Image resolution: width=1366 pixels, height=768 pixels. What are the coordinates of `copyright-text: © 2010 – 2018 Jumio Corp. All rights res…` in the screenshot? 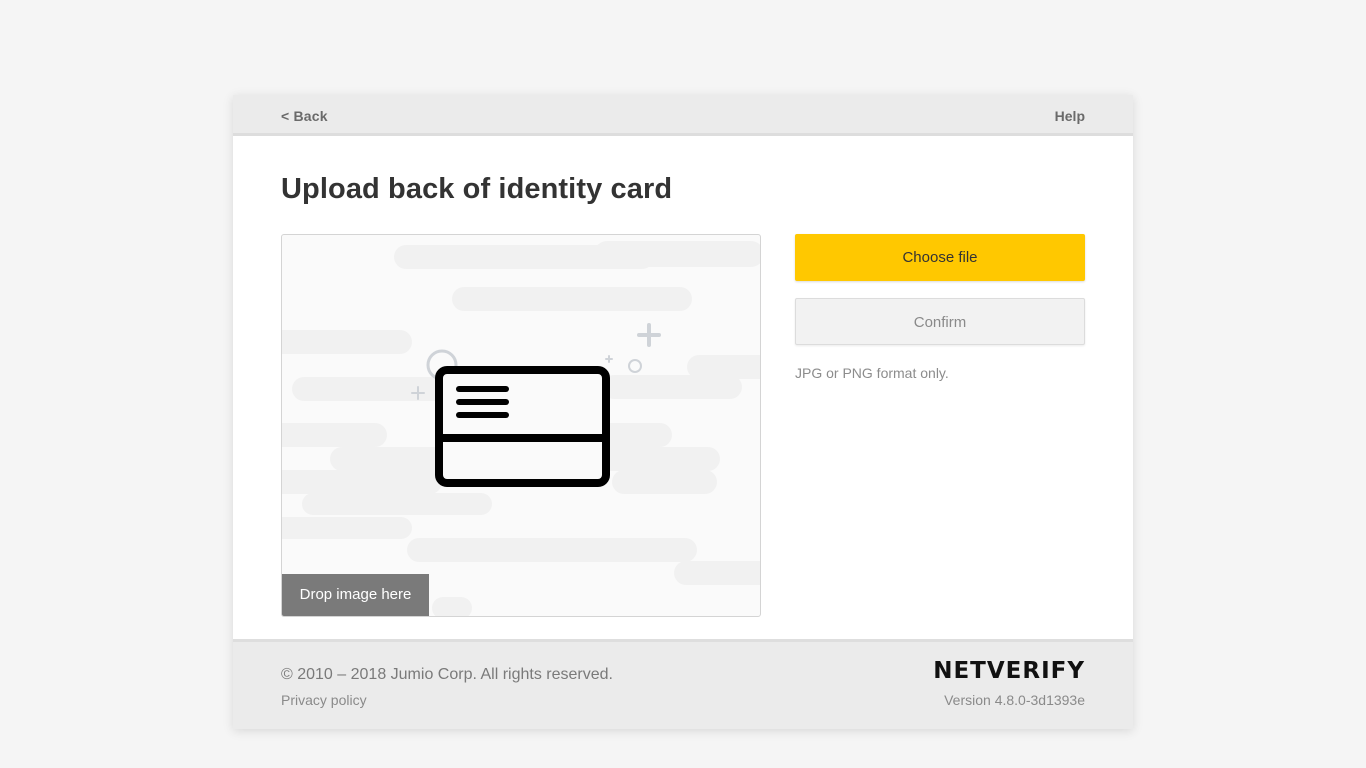 It's located at (447, 674).